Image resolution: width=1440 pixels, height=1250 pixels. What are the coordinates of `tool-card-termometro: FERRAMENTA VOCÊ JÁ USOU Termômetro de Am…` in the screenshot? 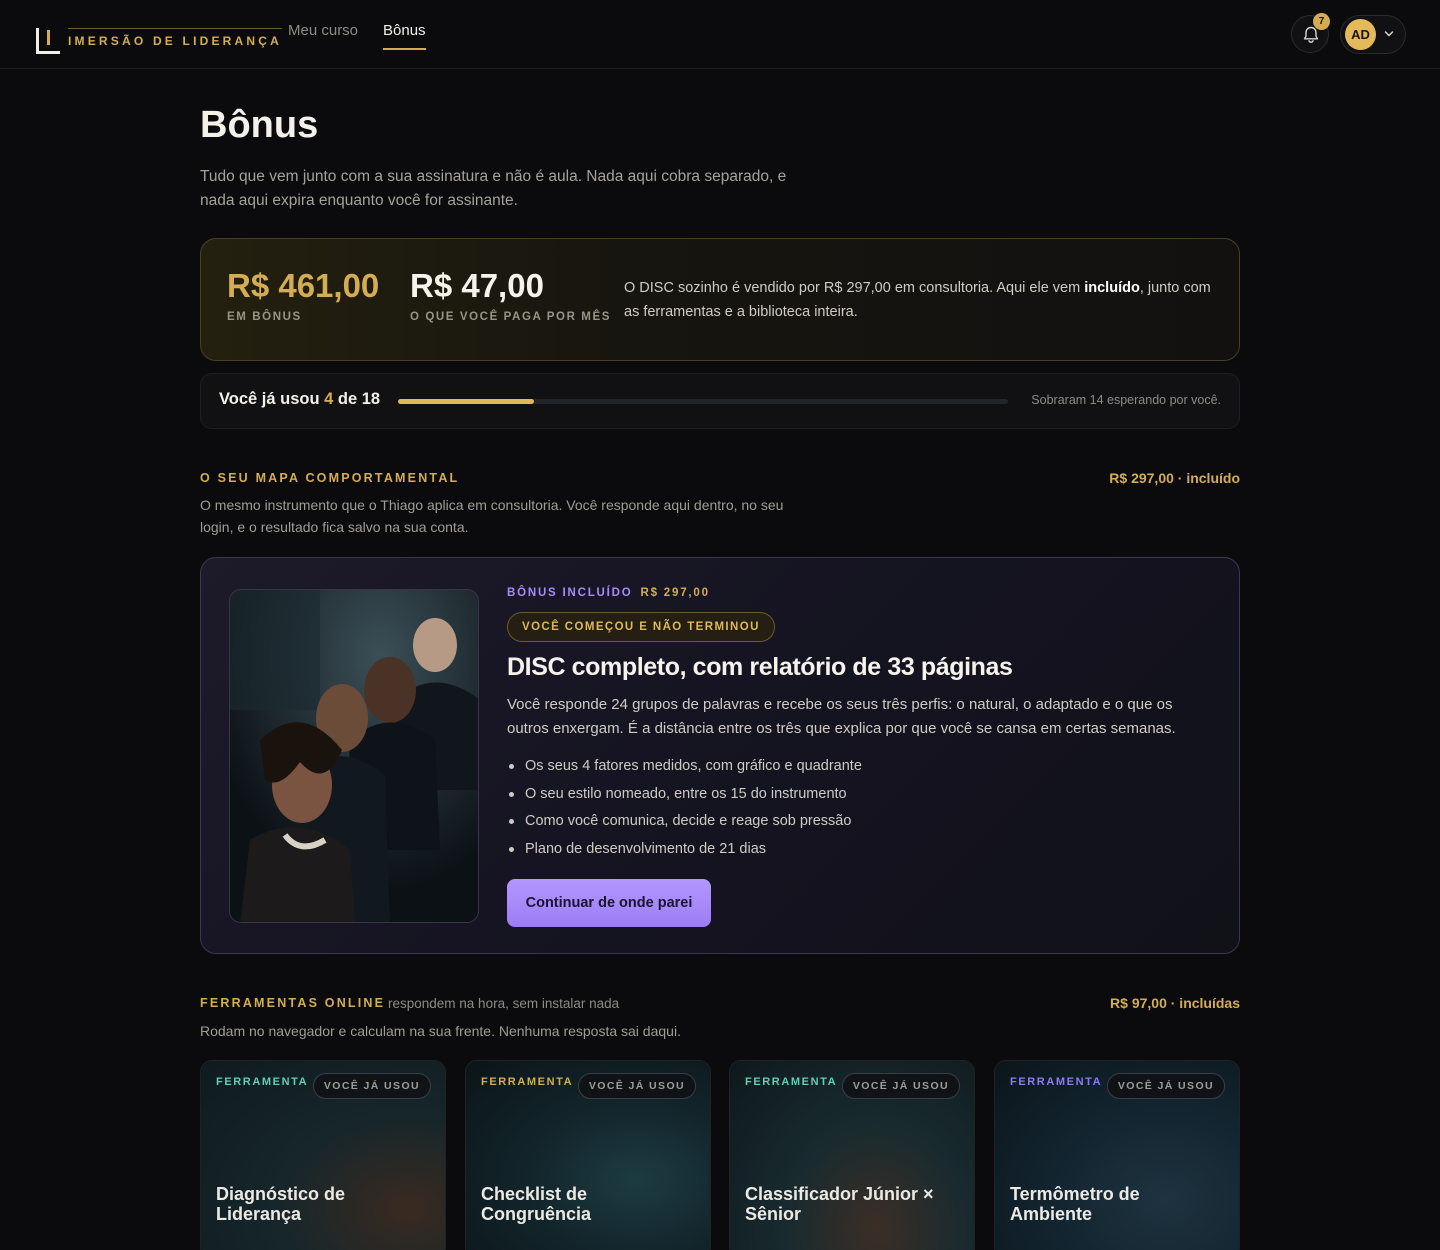 It's located at (1117, 1155).